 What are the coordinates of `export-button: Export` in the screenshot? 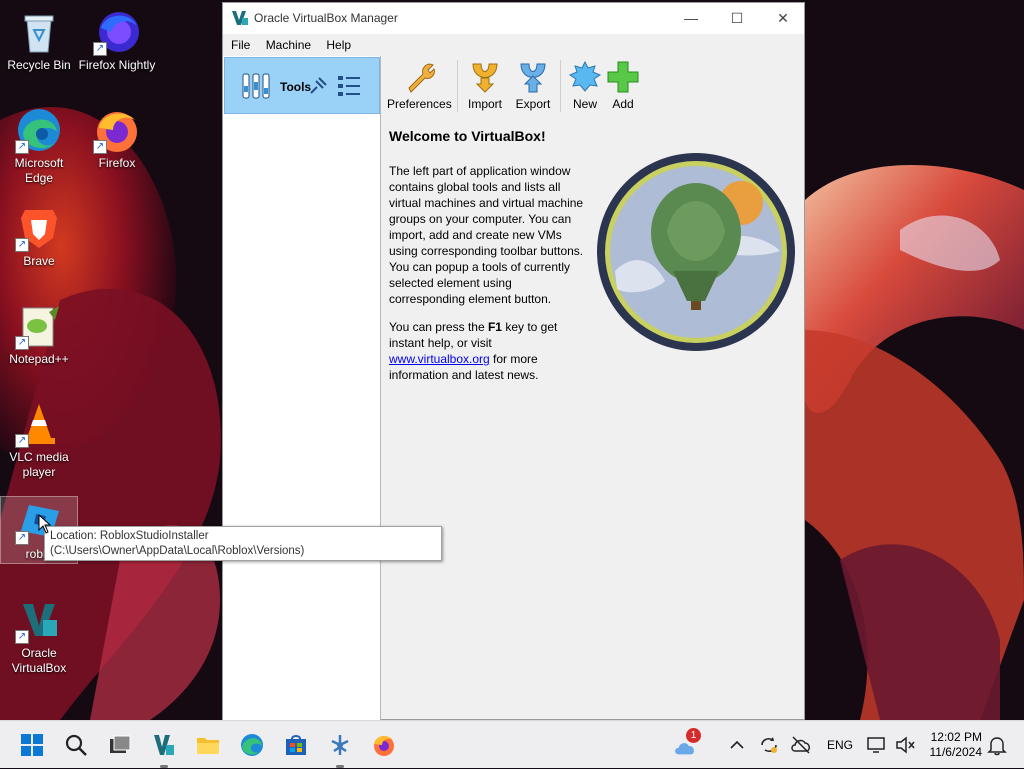 It's located at (533, 85).